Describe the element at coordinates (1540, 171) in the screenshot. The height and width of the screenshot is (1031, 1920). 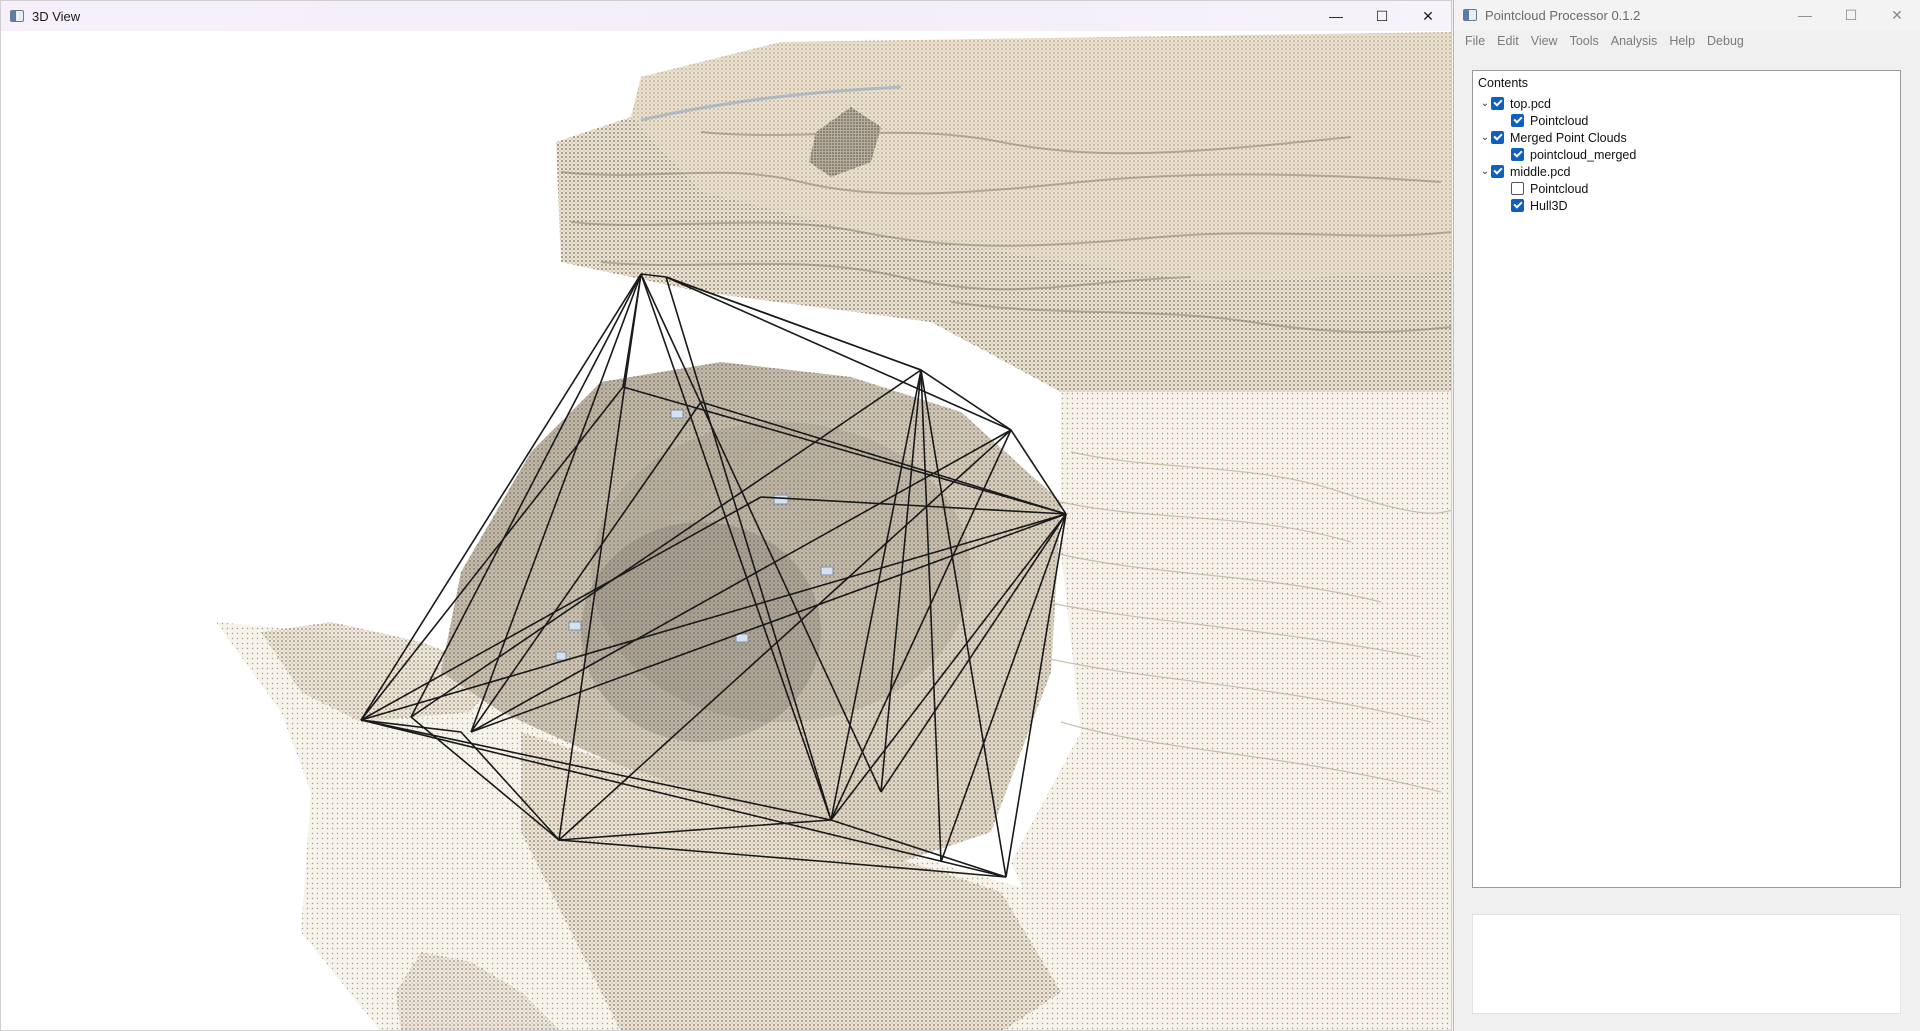
I see `tree-item-label: middle.pcd` at that location.